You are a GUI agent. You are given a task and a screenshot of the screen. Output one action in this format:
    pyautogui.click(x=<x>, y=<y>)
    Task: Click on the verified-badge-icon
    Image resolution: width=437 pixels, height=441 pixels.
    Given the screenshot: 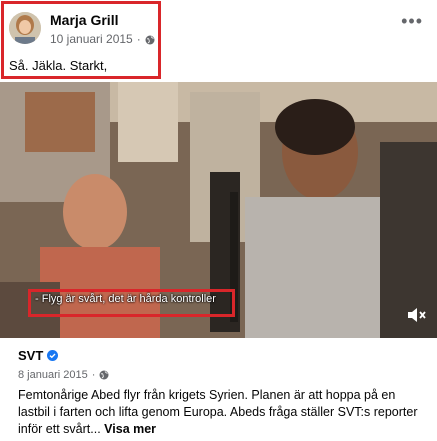 What is the action you would take?
    pyautogui.click(x=53, y=355)
    